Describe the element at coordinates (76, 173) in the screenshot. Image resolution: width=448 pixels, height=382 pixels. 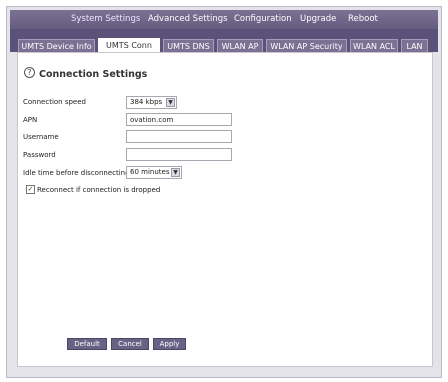
I see `idle-time-label: Idle time before disconnecting` at that location.